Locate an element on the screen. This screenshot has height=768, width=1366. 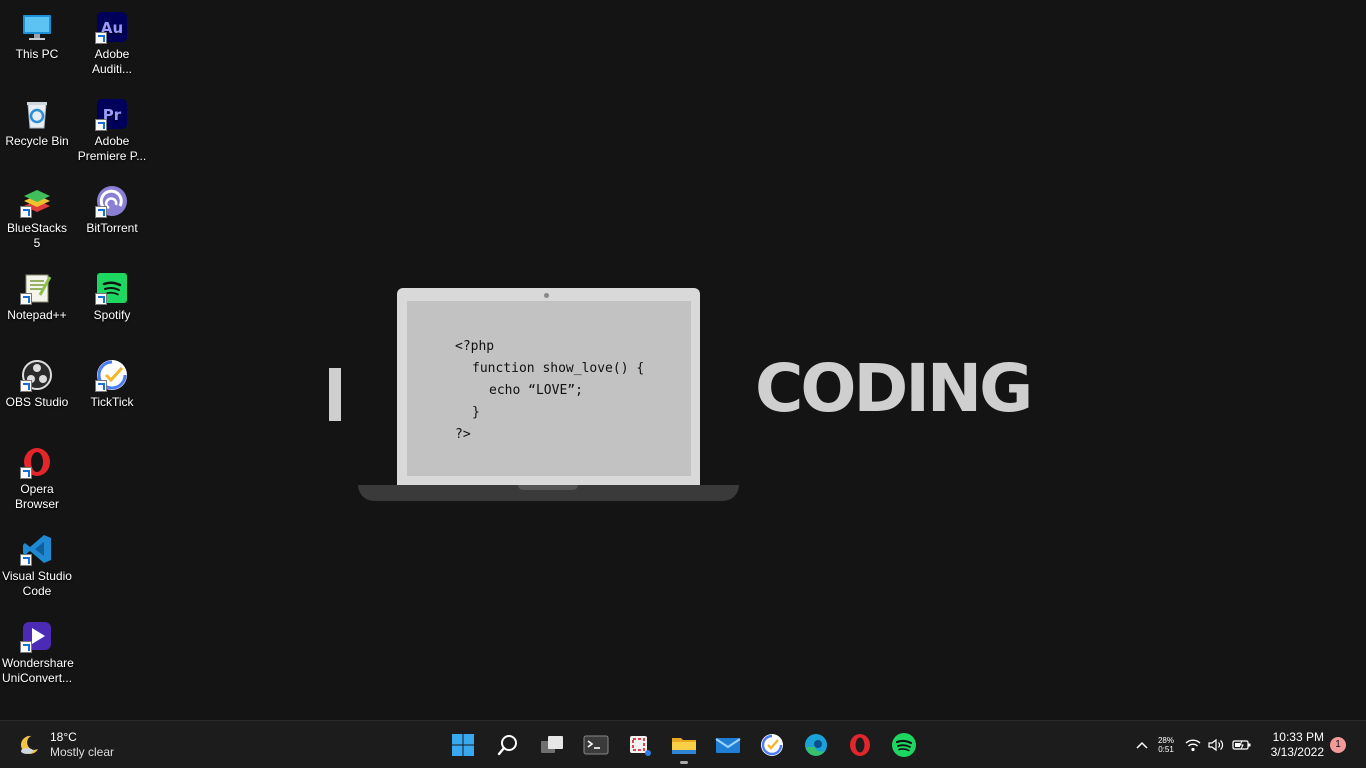
desktop-icon-label: BlueStacks 5 is located at coordinates (37, 235).